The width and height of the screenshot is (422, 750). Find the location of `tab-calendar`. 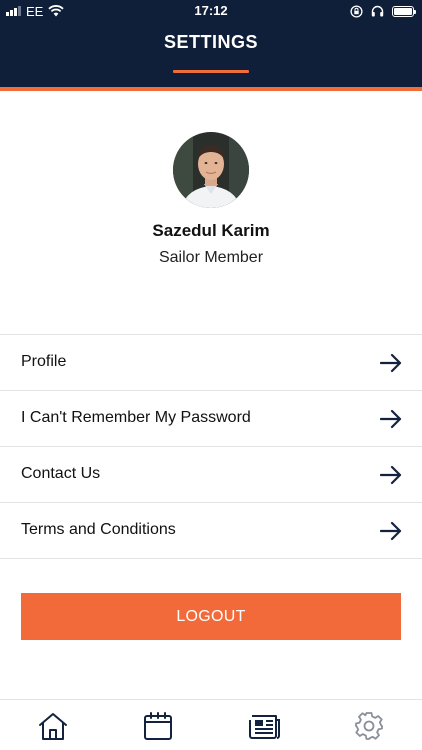

tab-calendar is located at coordinates (158, 726).